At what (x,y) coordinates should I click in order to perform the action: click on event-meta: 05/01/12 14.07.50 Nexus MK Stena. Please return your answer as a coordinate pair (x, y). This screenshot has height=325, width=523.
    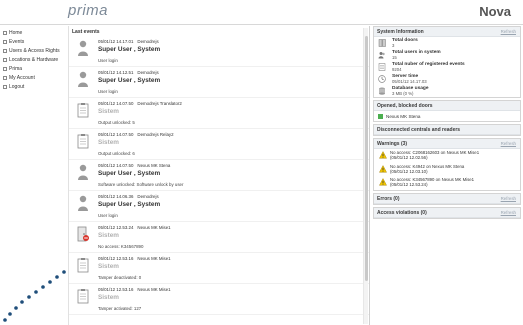
    Looking at the image, I should click on (136, 165).